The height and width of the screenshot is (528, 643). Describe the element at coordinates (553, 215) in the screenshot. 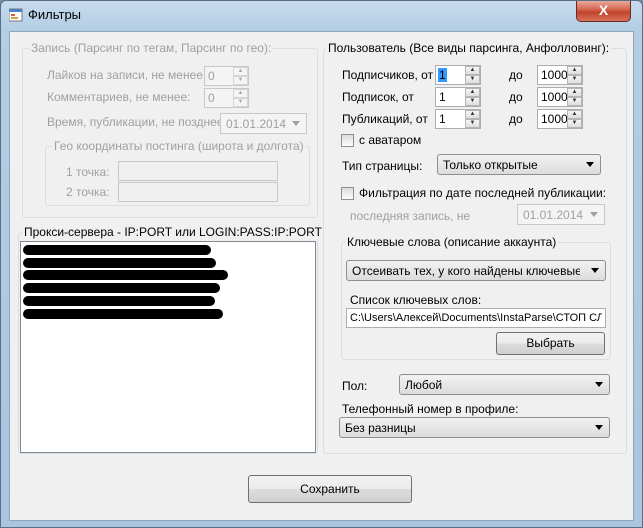

I see `last-post-value: 01.01.2014` at that location.